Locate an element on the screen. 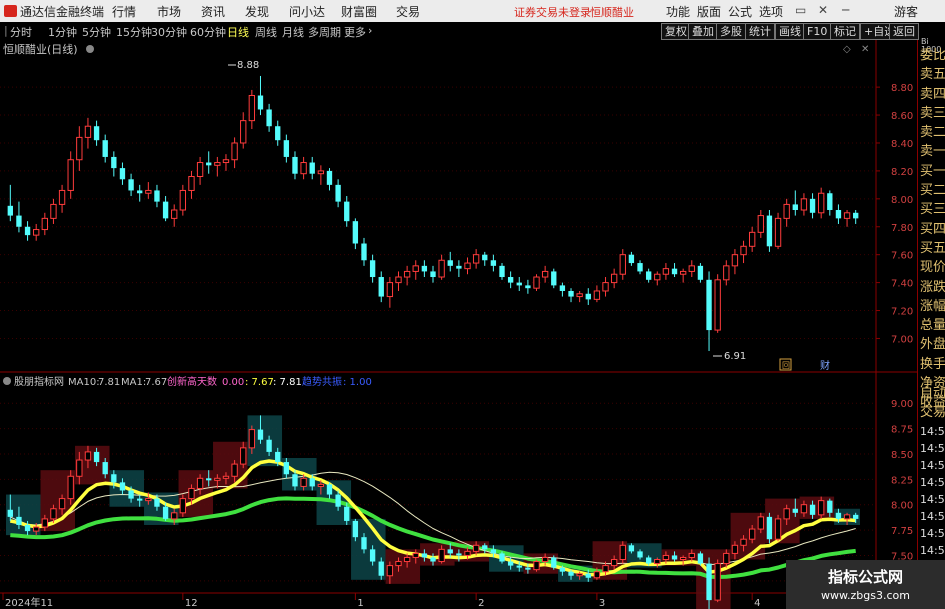 The height and width of the screenshot is (609, 945). period-tab-weekly: 周线 is located at coordinates (266, 32).